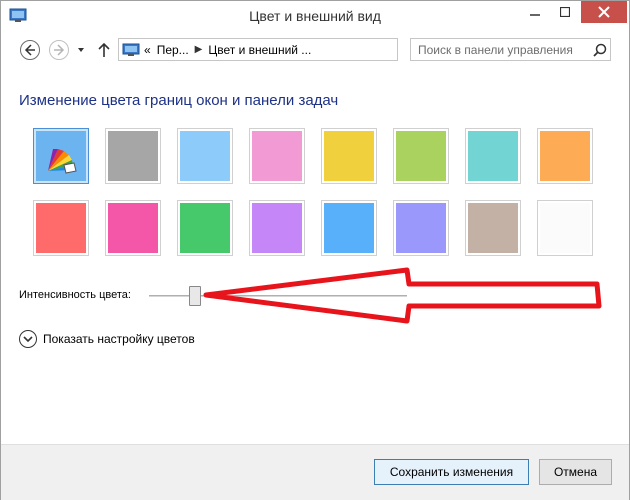  What do you see at coordinates (104, 50) in the screenshot?
I see `up-arrow-icon` at bounding box center [104, 50].